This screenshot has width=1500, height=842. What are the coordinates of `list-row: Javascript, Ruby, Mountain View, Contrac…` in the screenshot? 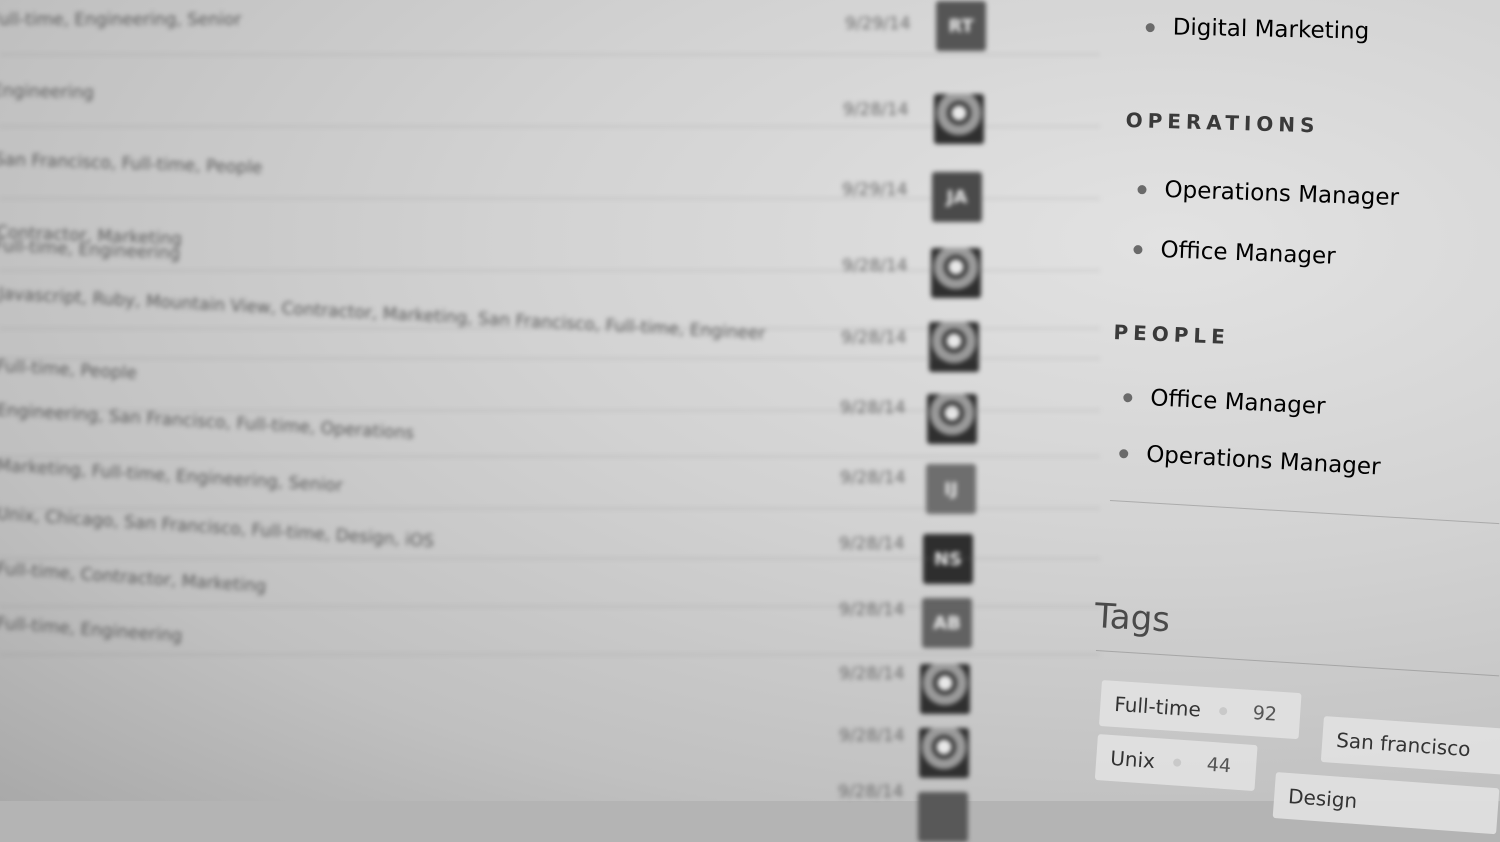 It's located at (550, 364).